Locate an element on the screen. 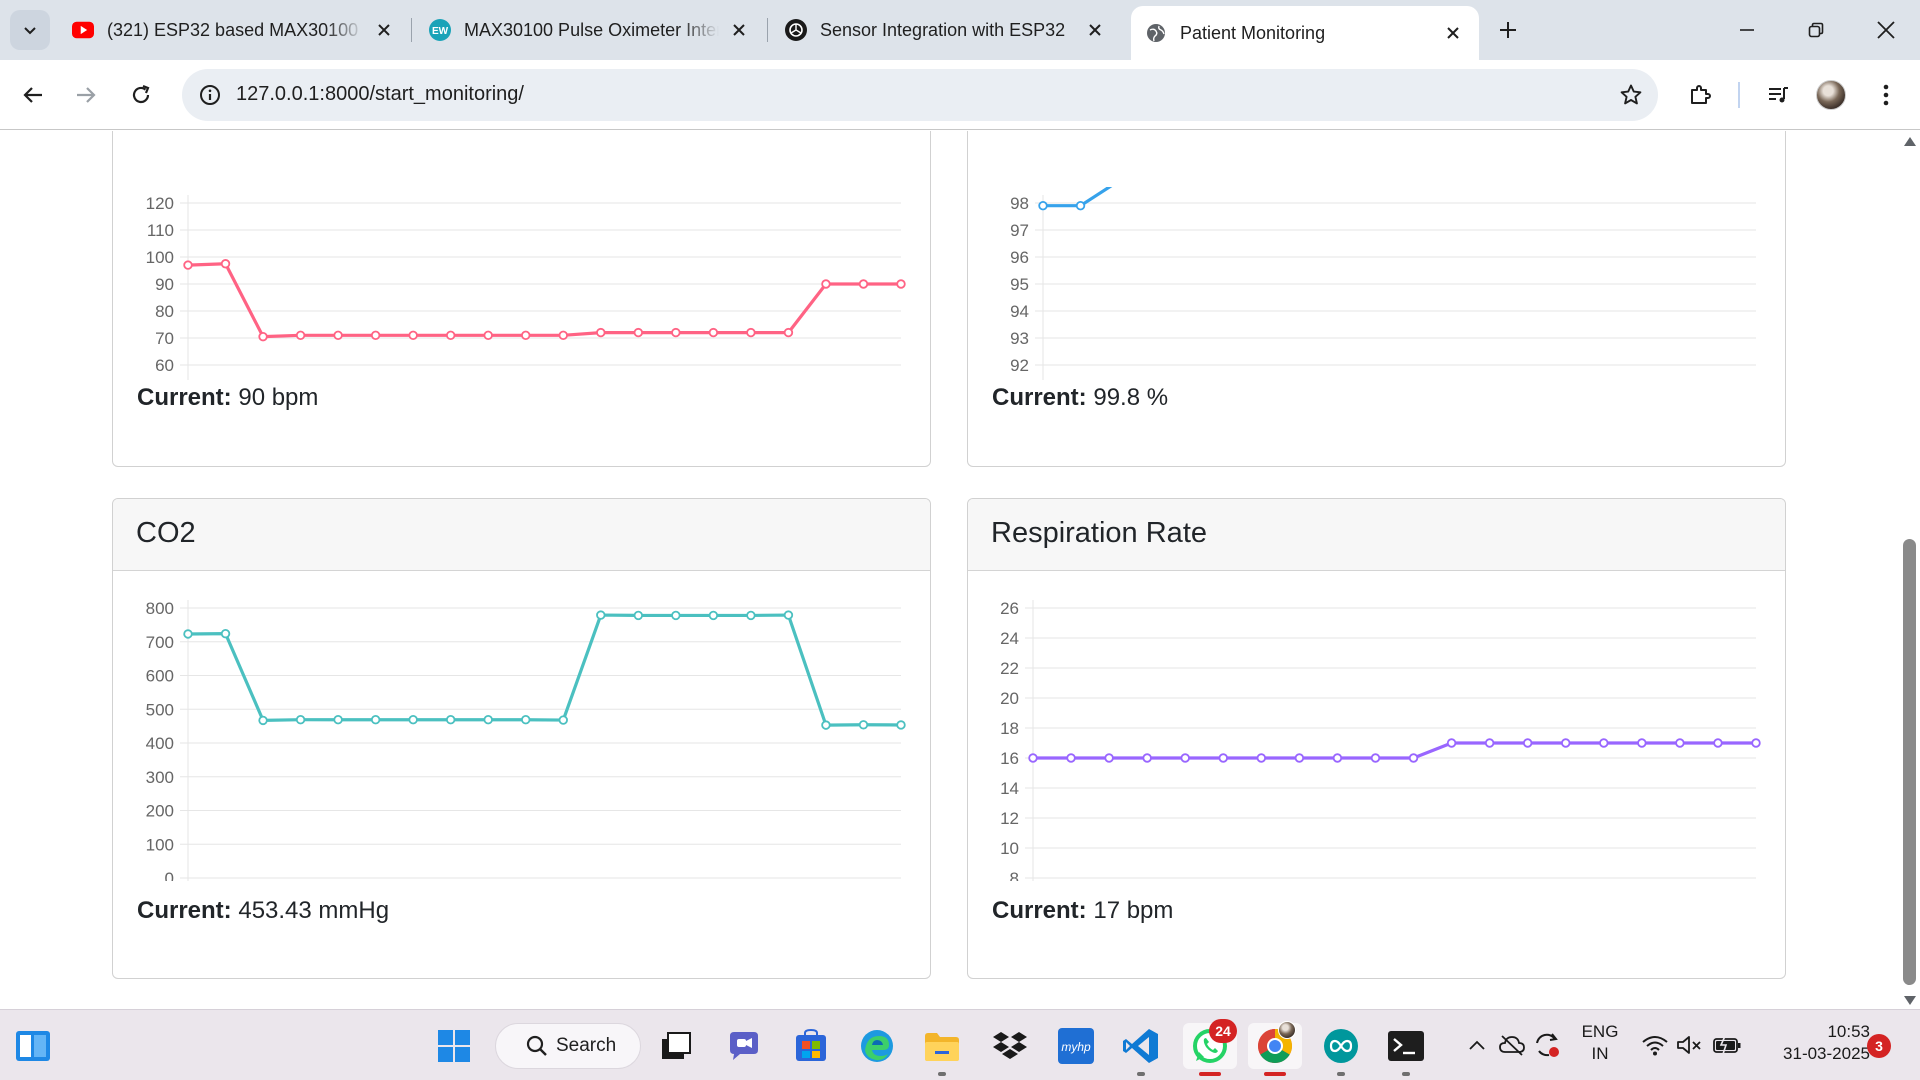 The image size is (1920, 1080). respiration-current: Current: 17 bpm is located at coordinates (1082, 911).